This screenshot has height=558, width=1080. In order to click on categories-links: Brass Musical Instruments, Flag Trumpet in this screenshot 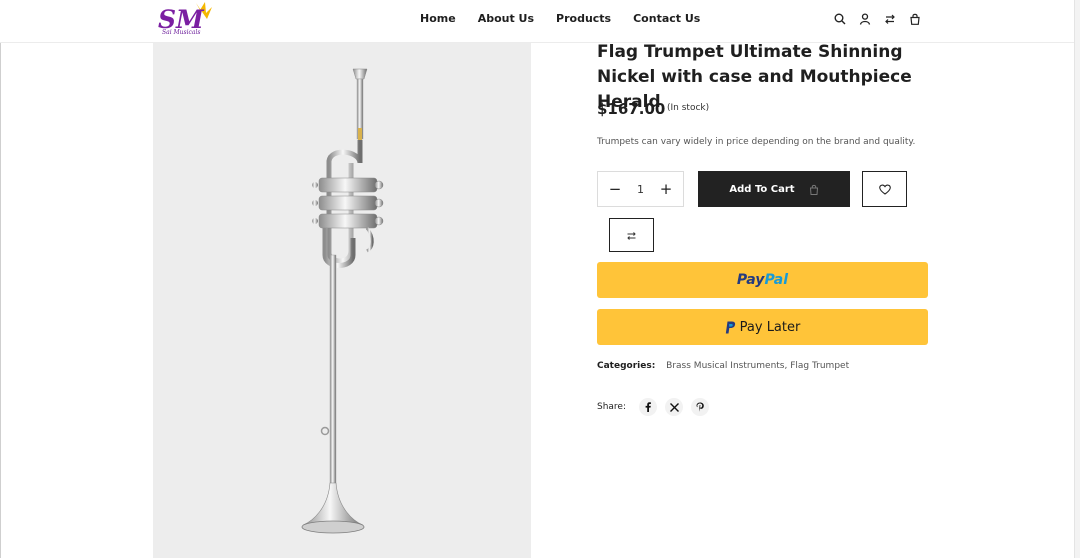, I will do `click(757, 366)`.